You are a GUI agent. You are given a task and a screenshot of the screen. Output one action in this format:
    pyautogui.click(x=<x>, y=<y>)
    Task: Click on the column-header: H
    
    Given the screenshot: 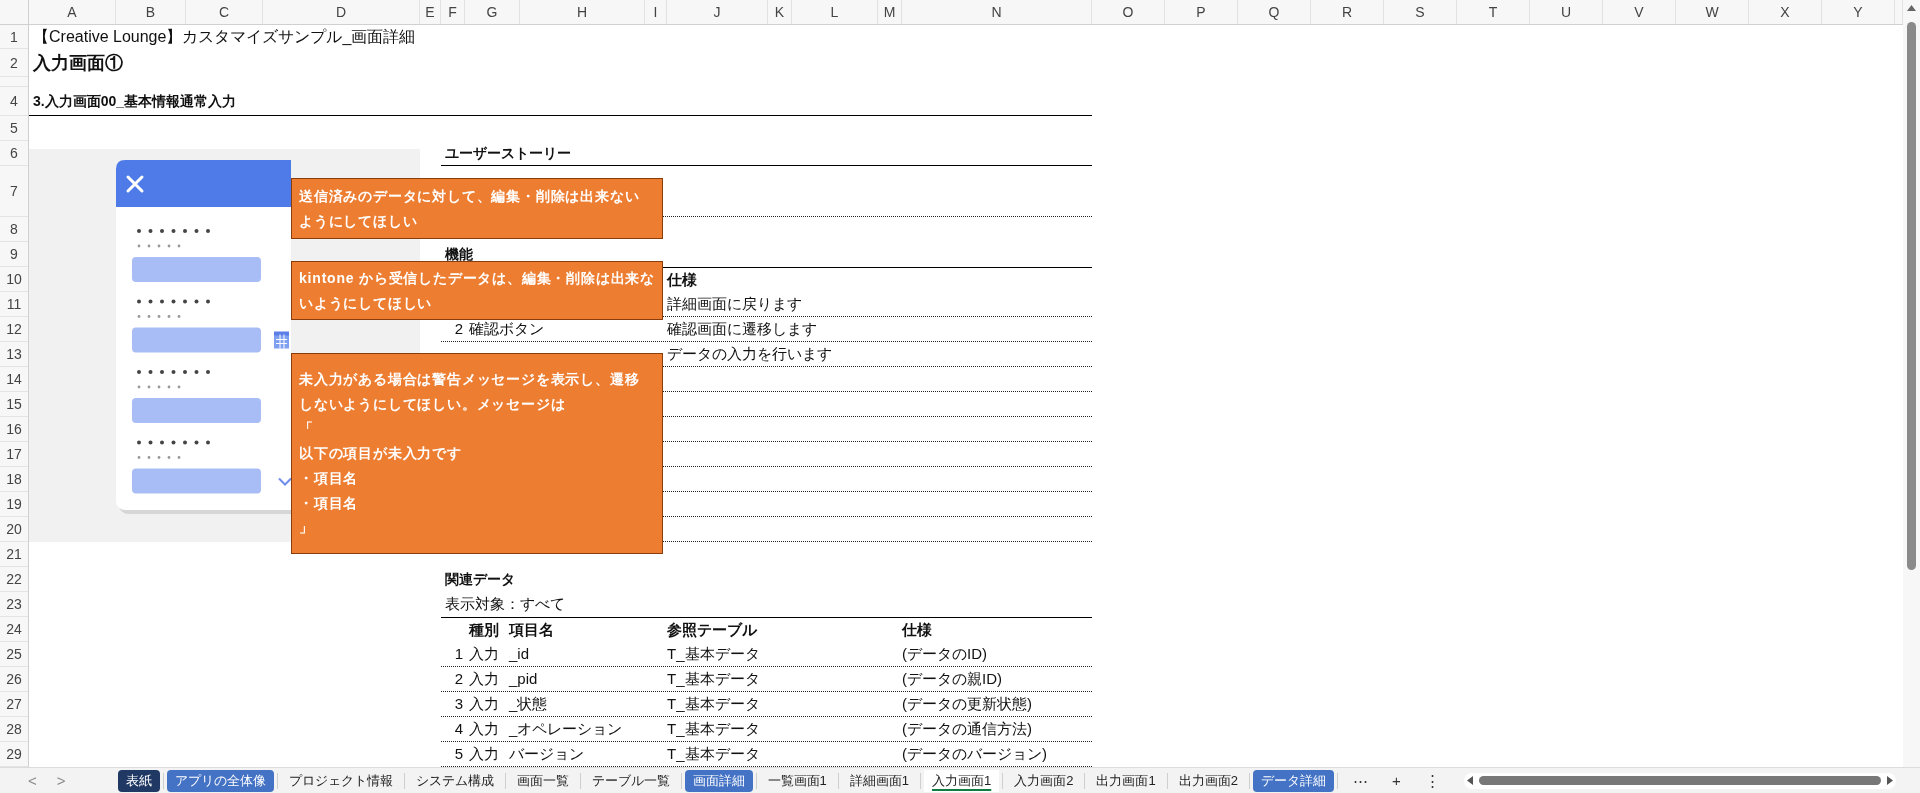 What is the action you would take?
    pyautogui.click(x=582, y=12)
    